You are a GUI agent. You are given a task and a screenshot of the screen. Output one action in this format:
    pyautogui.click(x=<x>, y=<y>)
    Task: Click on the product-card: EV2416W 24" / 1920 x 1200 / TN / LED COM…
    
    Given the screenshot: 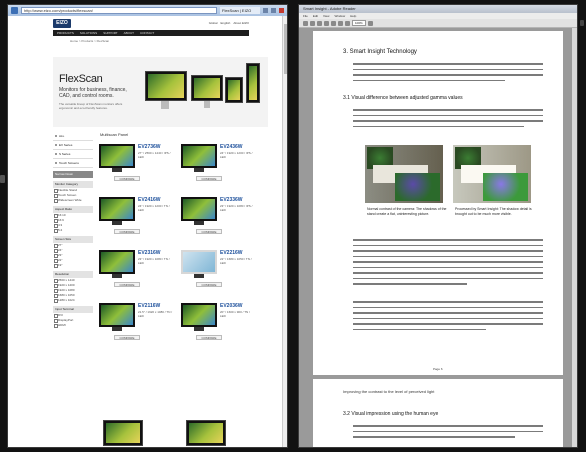 What is the action you would take?
    pyautogui.click(x=136, y=219)
    